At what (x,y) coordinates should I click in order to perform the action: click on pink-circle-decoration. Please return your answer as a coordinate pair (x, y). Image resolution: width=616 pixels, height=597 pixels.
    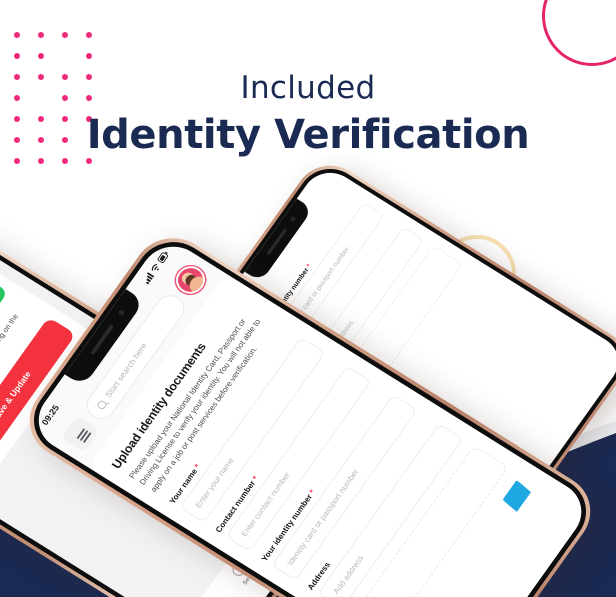
    Looking at the image, I should click on (579, 33).